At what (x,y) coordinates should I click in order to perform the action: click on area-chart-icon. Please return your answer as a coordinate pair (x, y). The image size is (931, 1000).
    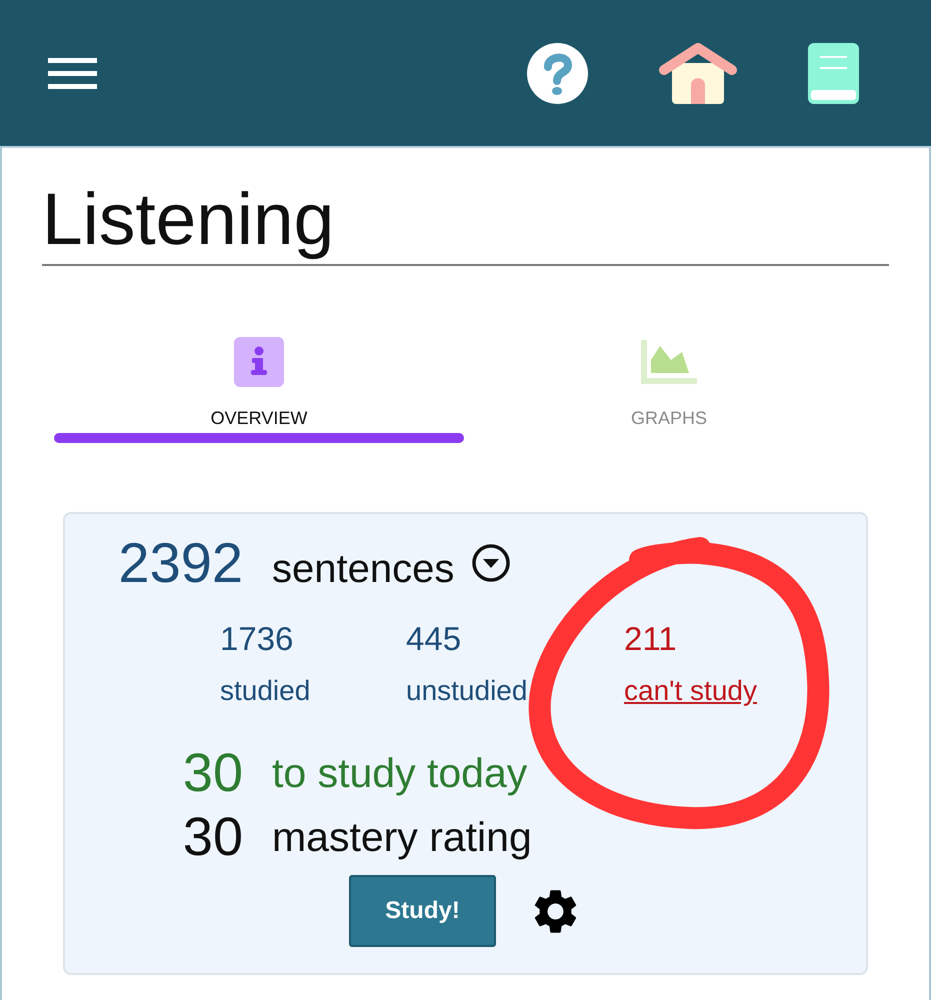
    Looking at the image, I should click on (669, 362).